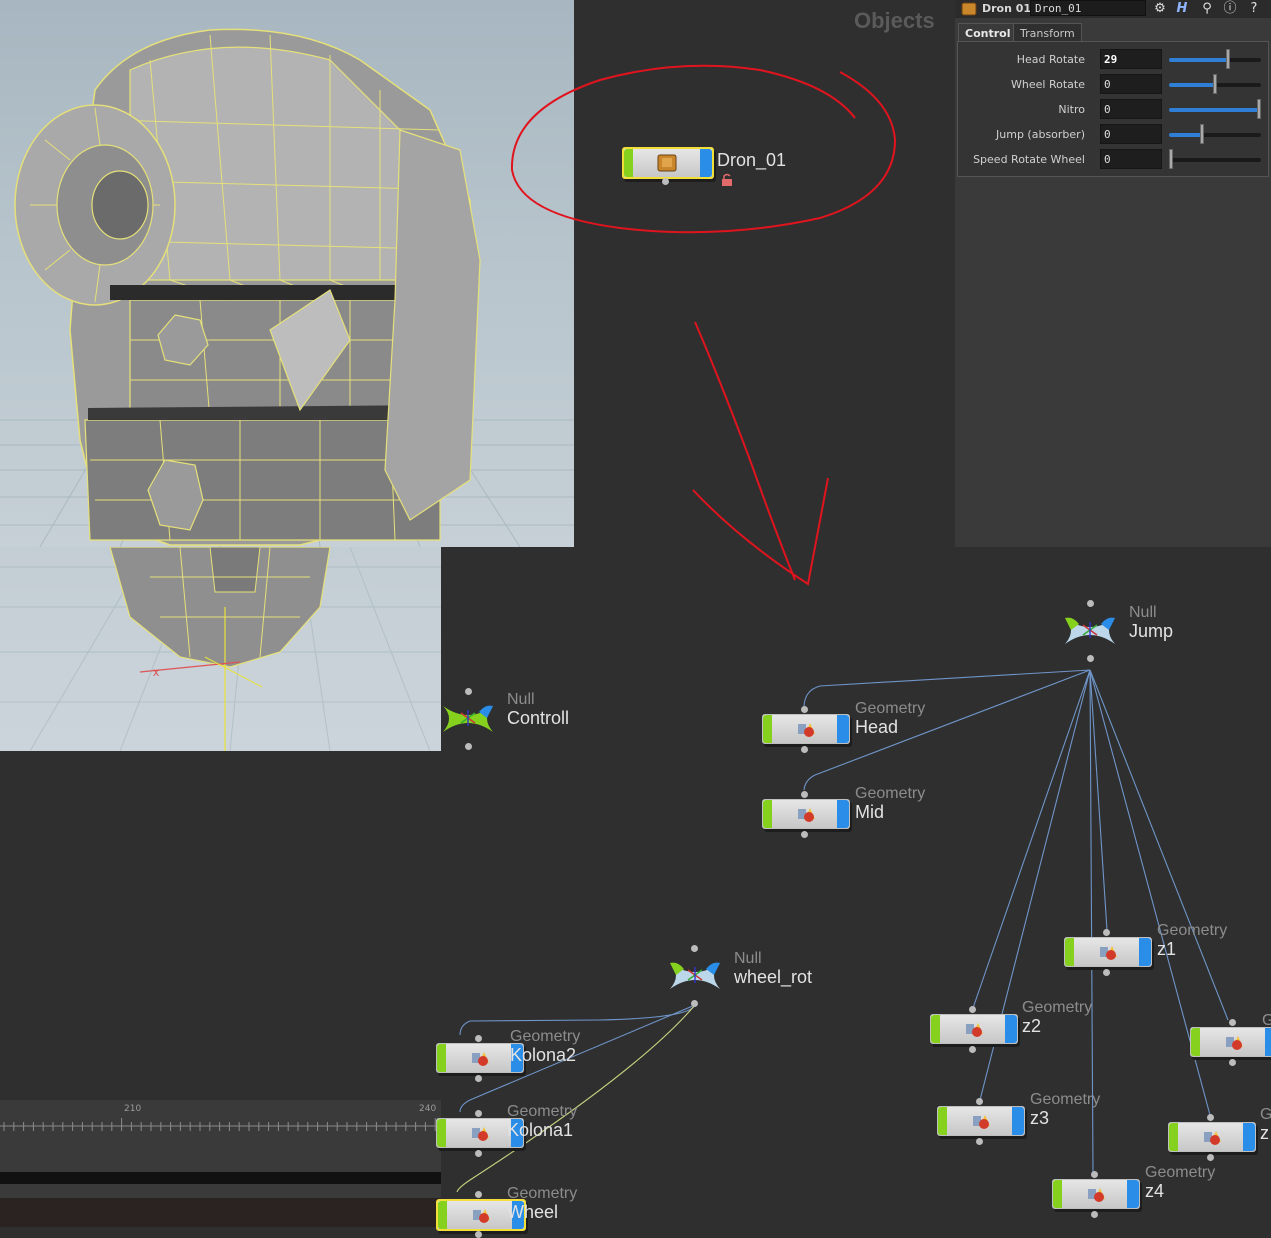  Describe the element at coordinates (1108, 952) in the screenshot. I see `geometry-node-z1` at that location.